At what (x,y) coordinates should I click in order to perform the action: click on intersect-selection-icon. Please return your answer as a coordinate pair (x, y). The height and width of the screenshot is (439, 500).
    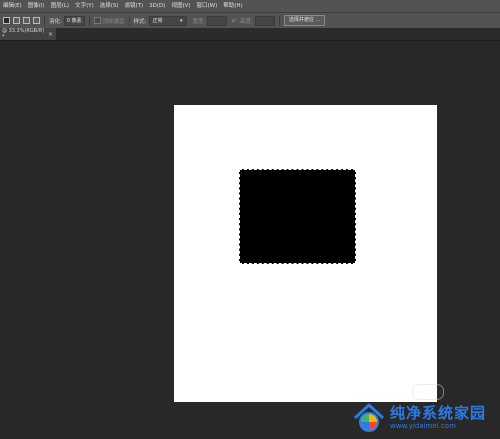
    Looking at the image, I should click on (36, 20).